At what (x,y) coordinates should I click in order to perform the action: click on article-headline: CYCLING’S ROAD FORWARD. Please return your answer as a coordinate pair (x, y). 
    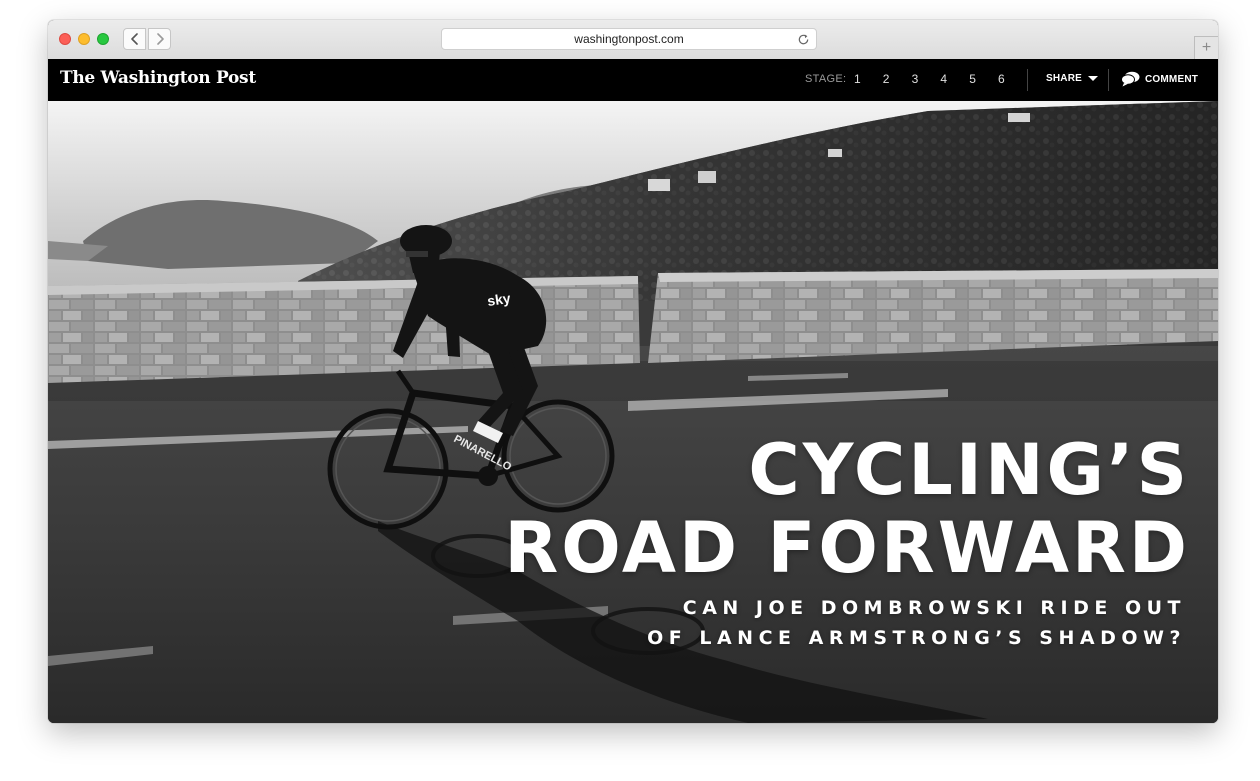
    Looking at the image, I should click on (847, 509).